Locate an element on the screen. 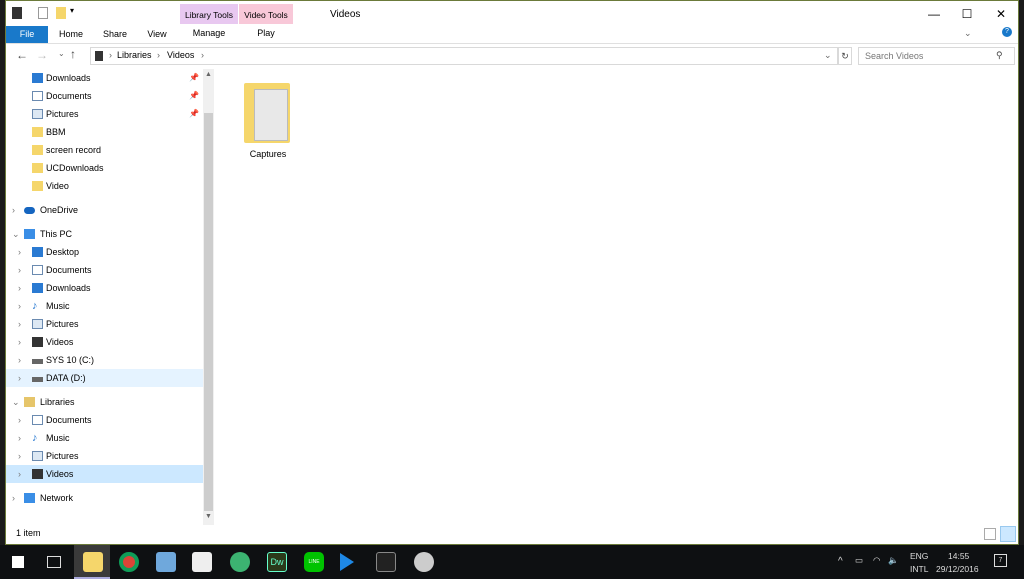 Image resolution: width=1024 pixels, height=579 pixels. nav-item-this-pc: ⌄ This PC is located at coordinates (104, 234).